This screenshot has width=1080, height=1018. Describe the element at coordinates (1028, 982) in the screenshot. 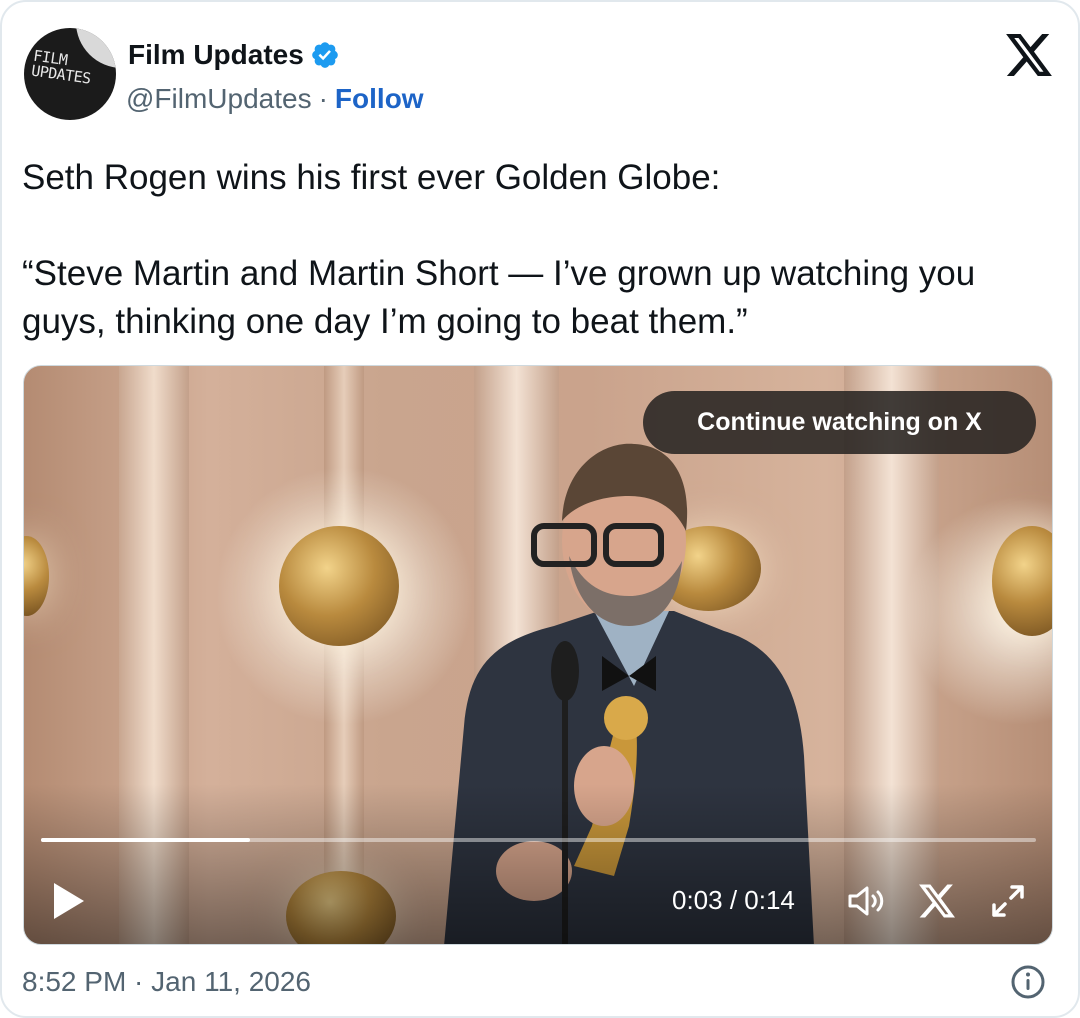

I see `info-icon` at that location.